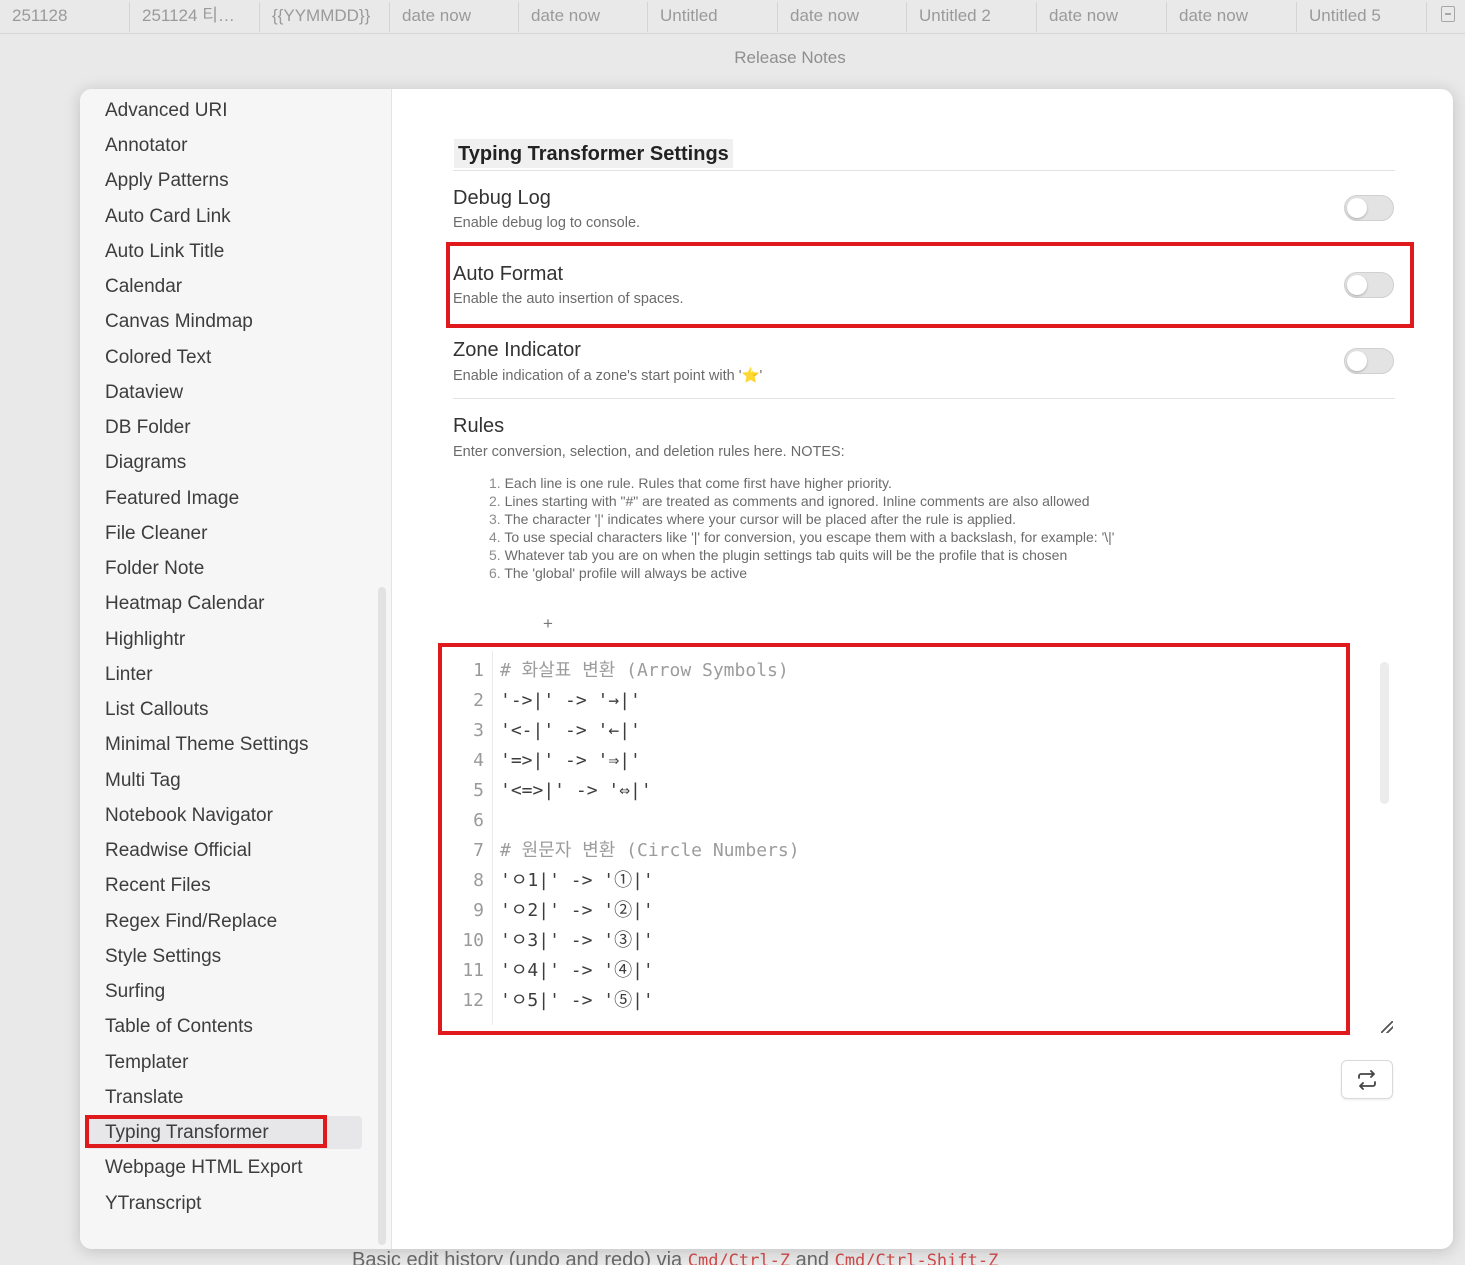 The image size is (1465, 1265). I want to click on inline-code: Cmd/Ctrl-Shift-Z, so click(916, 1258).